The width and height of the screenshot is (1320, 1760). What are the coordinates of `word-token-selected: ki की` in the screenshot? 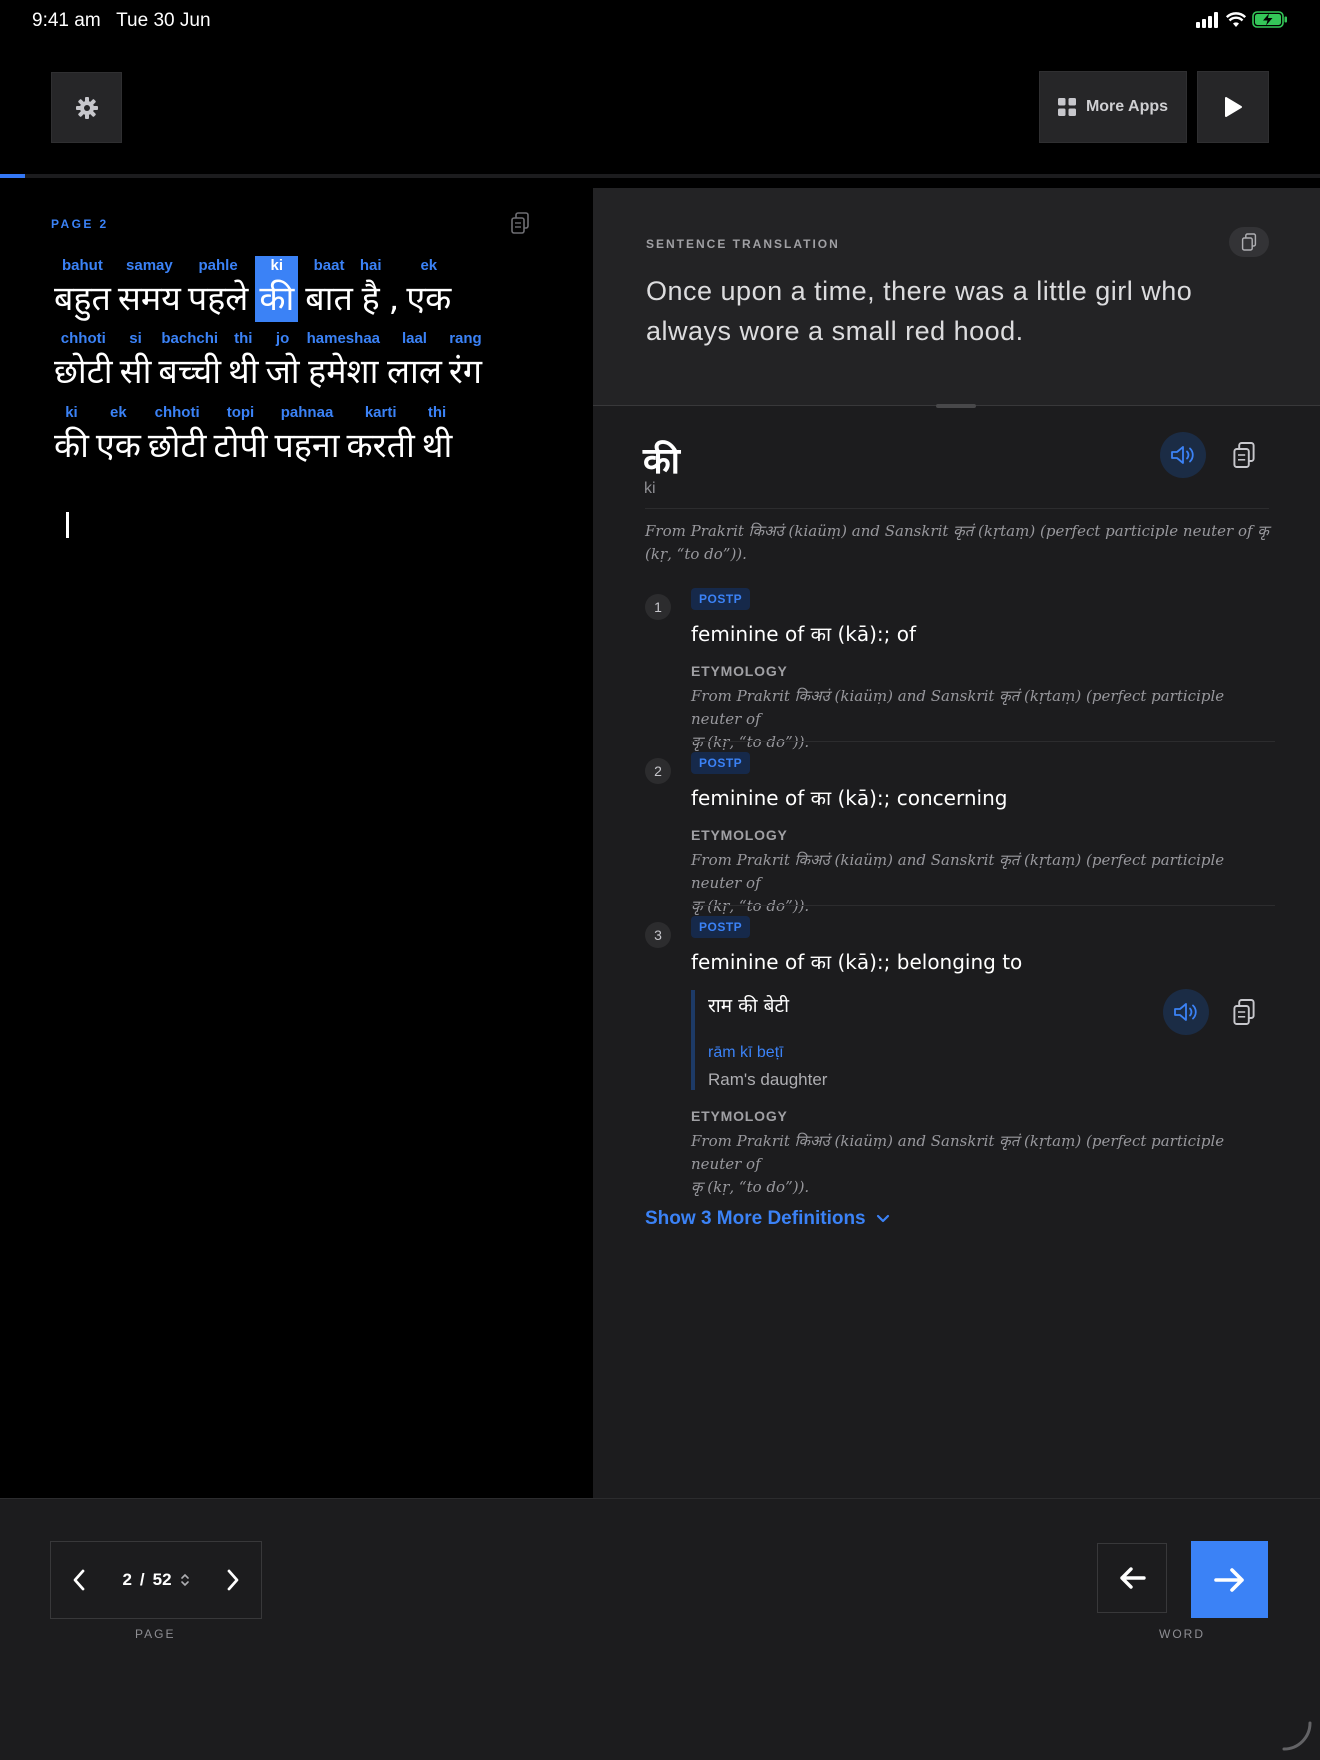 It's located at (277, 289).